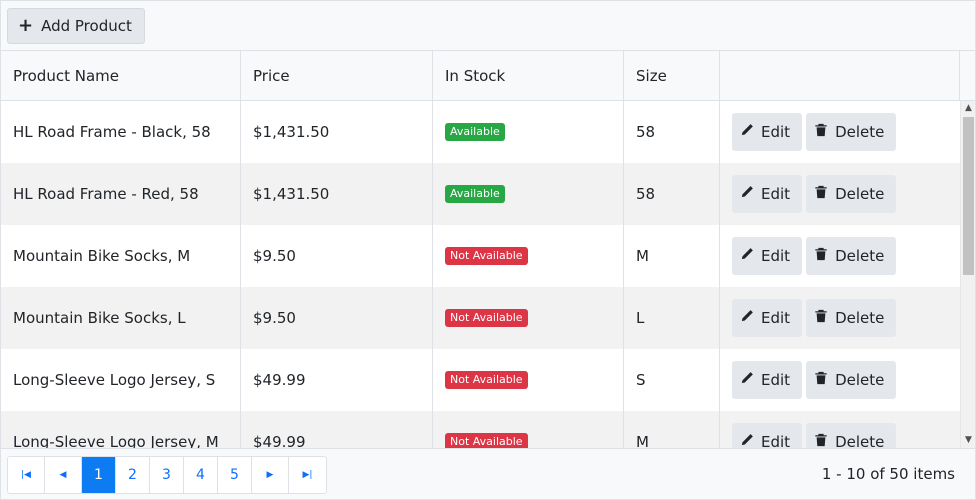  Describe the element at coordinates (235, 475) in the screenshot. I see `page-button: 5` at that location.